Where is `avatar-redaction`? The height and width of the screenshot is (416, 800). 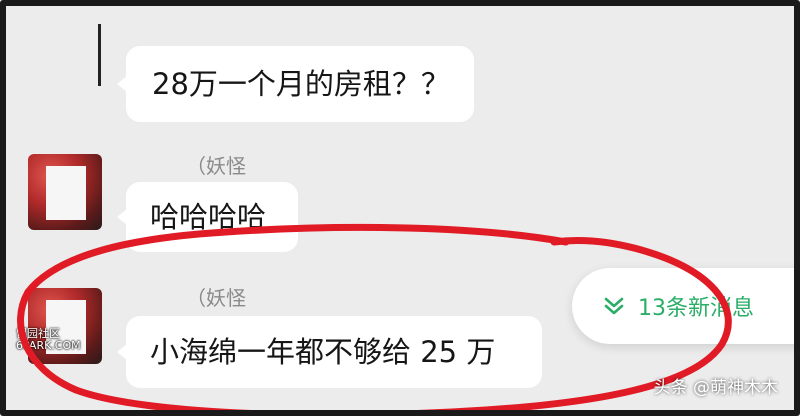 avatar-redaction is located at coordinates (66, 193).